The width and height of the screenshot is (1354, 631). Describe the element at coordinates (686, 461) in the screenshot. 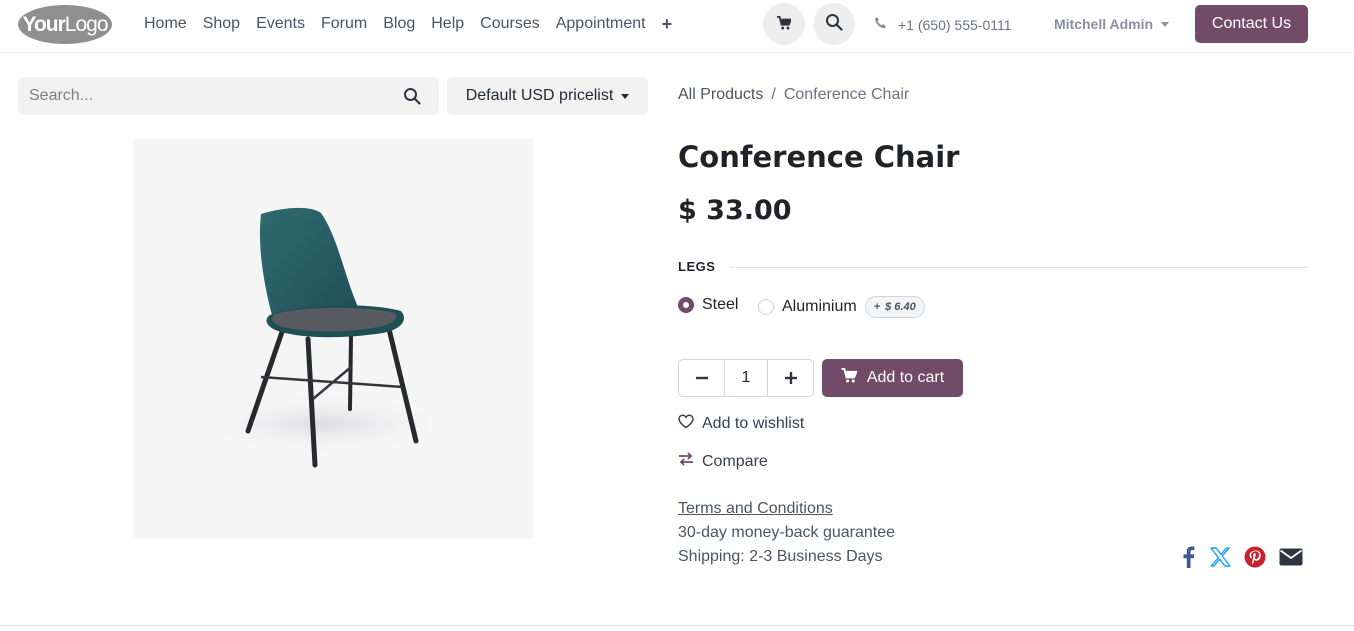

I see `compare-icon` at that location.